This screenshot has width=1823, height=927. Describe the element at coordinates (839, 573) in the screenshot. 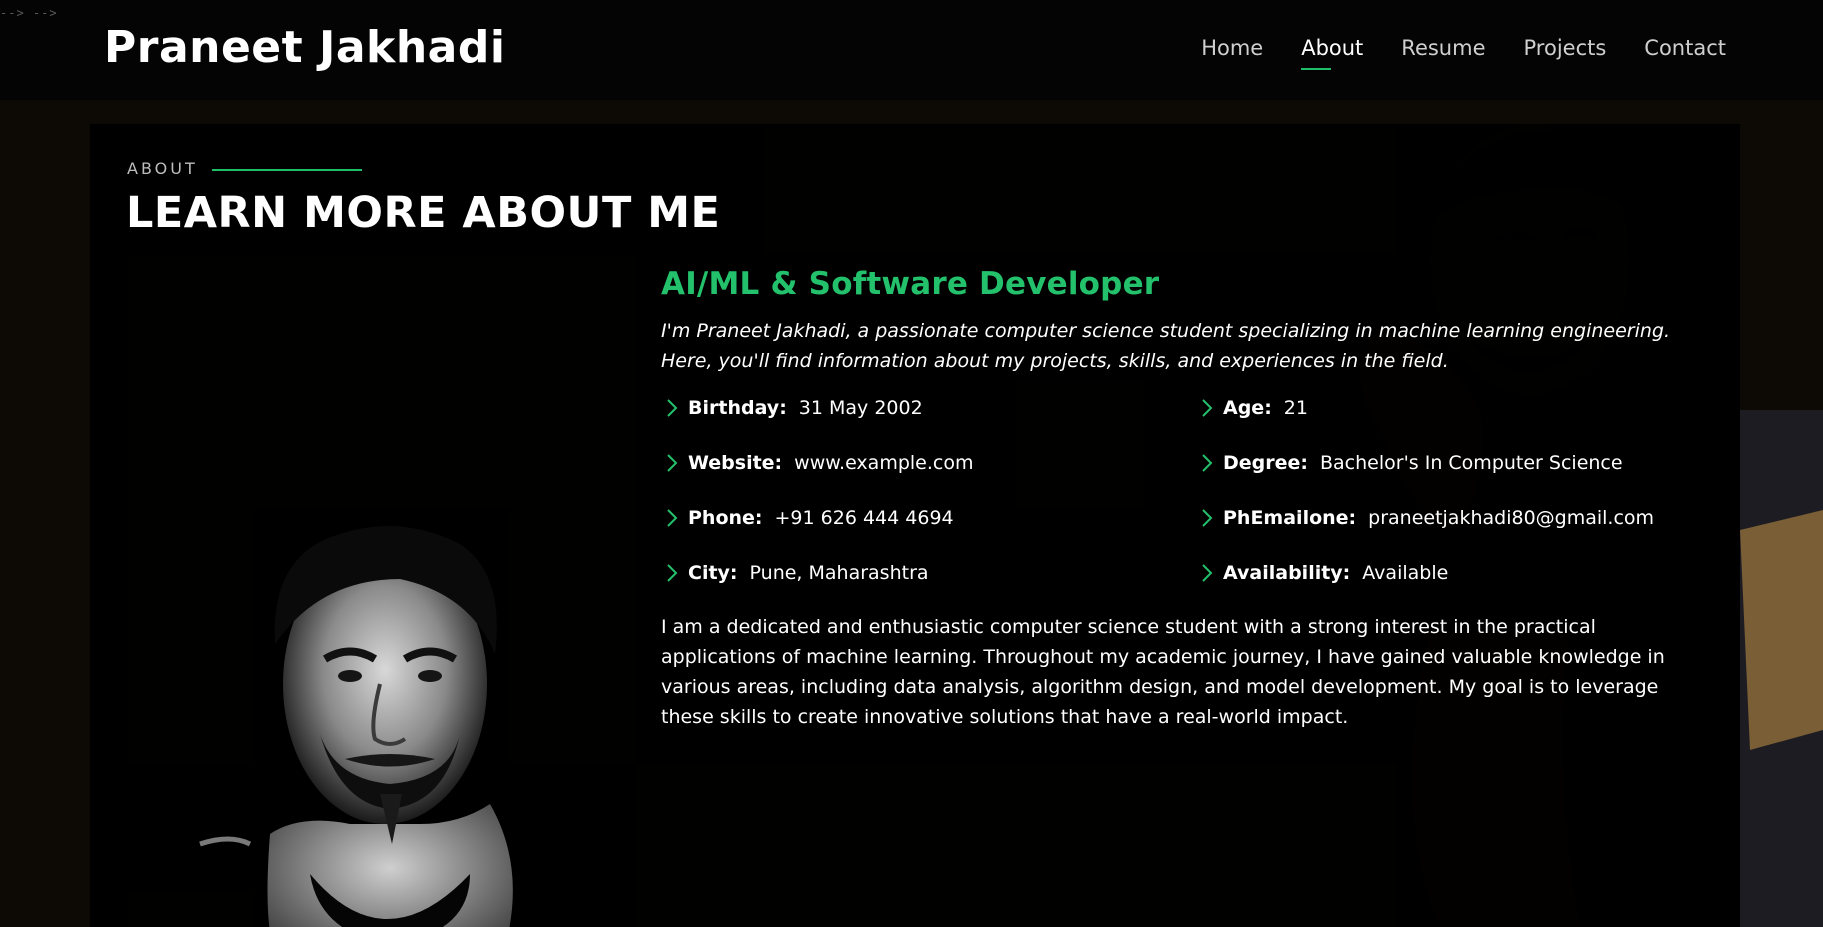

I see `fact-value: Pune, Maharashtra` at that location.